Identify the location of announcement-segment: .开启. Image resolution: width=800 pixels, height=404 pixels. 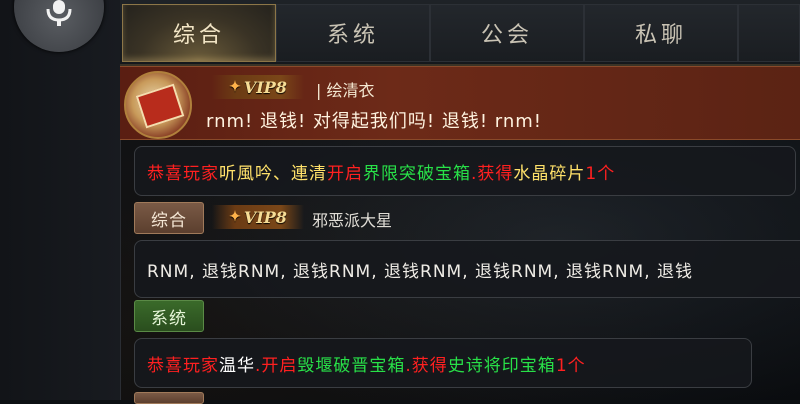
(276, 366).